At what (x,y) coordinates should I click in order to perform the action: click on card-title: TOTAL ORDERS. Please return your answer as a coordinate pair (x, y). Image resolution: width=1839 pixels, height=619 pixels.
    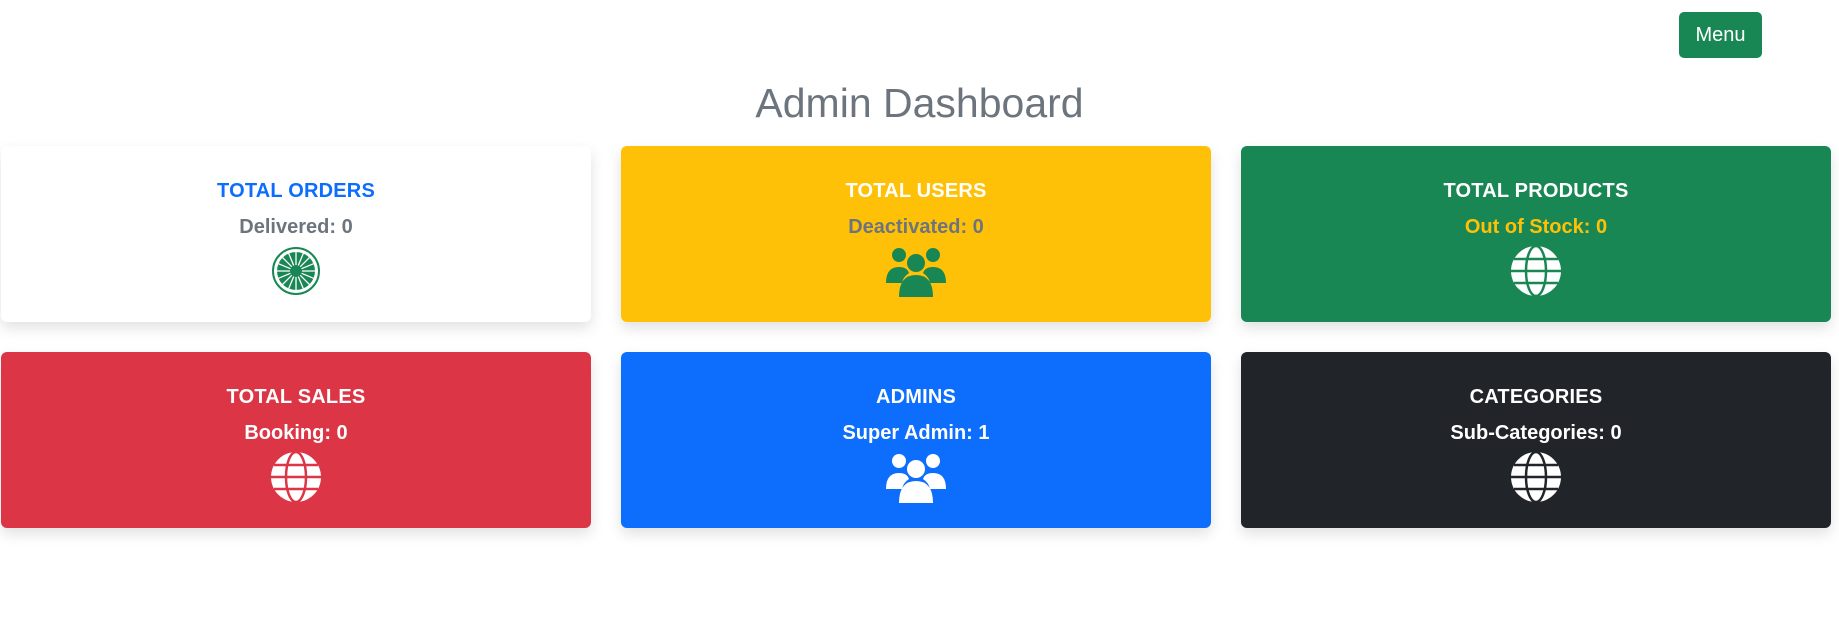
    Looking at the image, I should click on (296, 191).